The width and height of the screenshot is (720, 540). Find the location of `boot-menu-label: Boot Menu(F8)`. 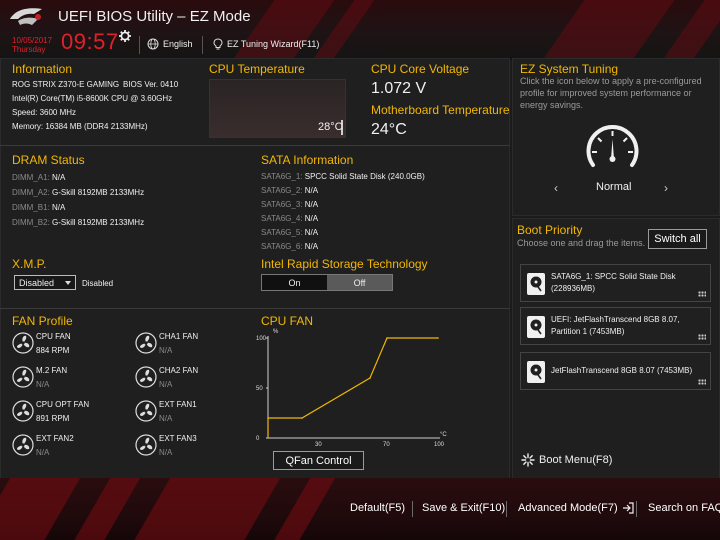

boot-menu-label: Boot Menu(F8) is located at coordinates (576, 460).